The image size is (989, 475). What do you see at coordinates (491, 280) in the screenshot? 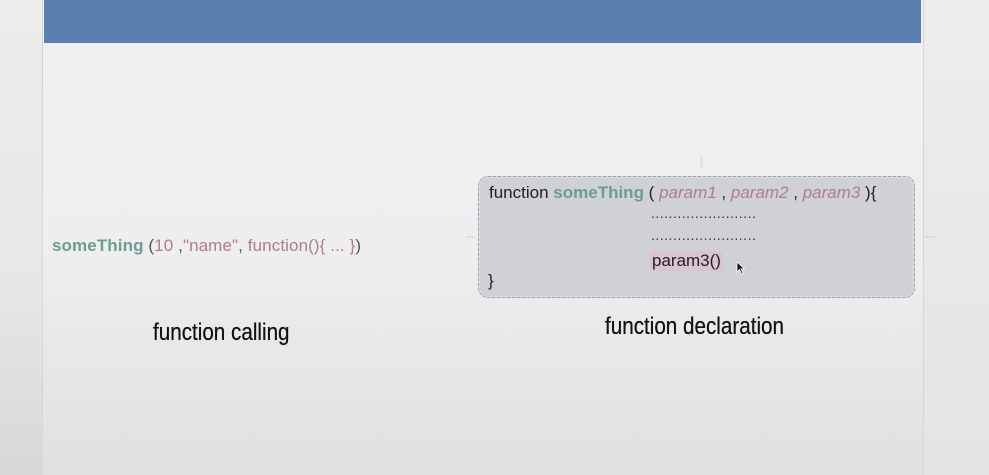
I see `declaration-close-brace: }` at bounding box center [491, 280].